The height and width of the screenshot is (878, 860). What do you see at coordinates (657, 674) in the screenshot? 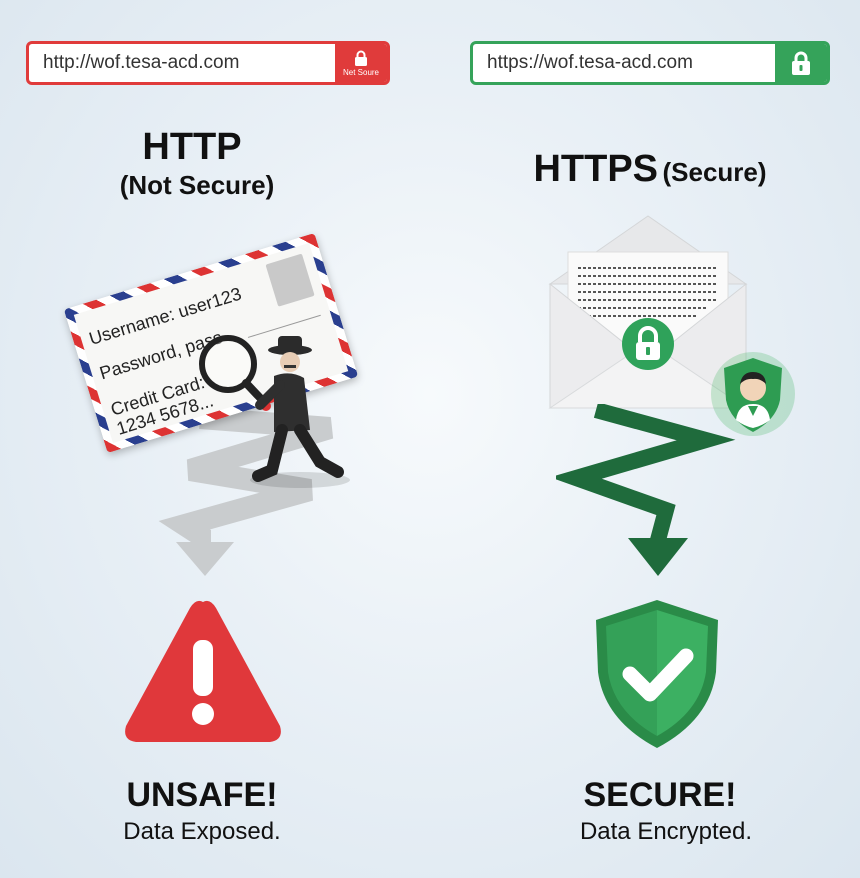
I see `check-shield-icon` at bounding box center [657, 674].